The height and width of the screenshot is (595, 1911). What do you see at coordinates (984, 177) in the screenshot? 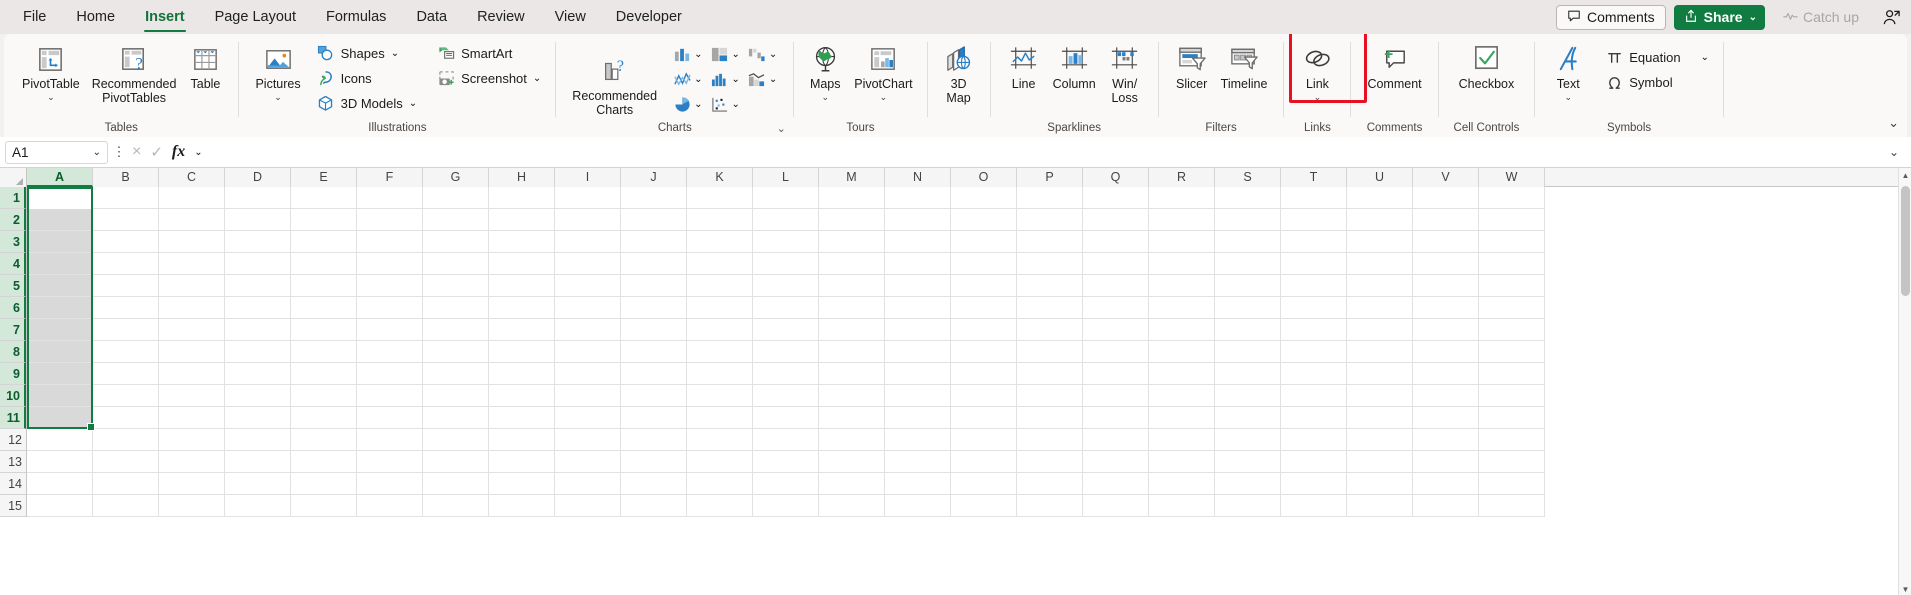
I see `column-header-O: O` at bounding box center [984, 177].